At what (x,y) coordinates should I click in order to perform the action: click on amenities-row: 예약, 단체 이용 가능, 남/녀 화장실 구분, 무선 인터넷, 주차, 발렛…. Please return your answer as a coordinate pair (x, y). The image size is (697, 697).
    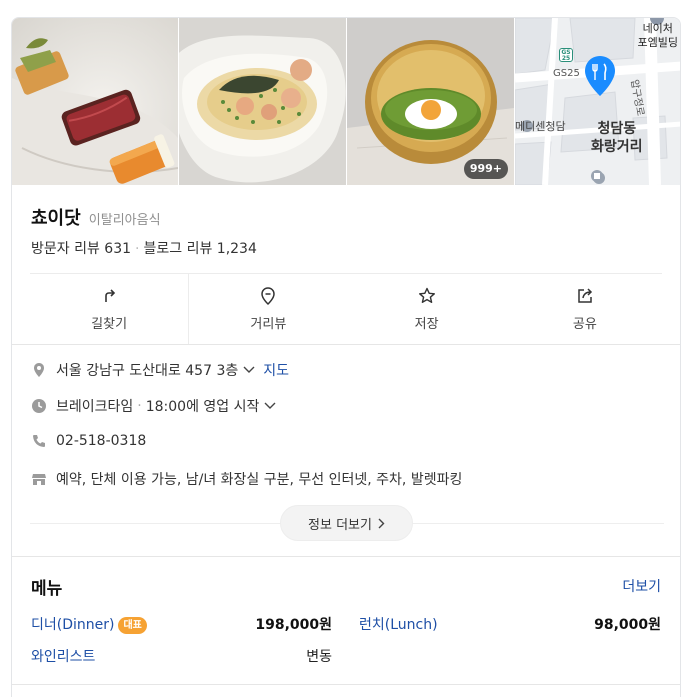
    Looking at the image, I should click on (246, 479).